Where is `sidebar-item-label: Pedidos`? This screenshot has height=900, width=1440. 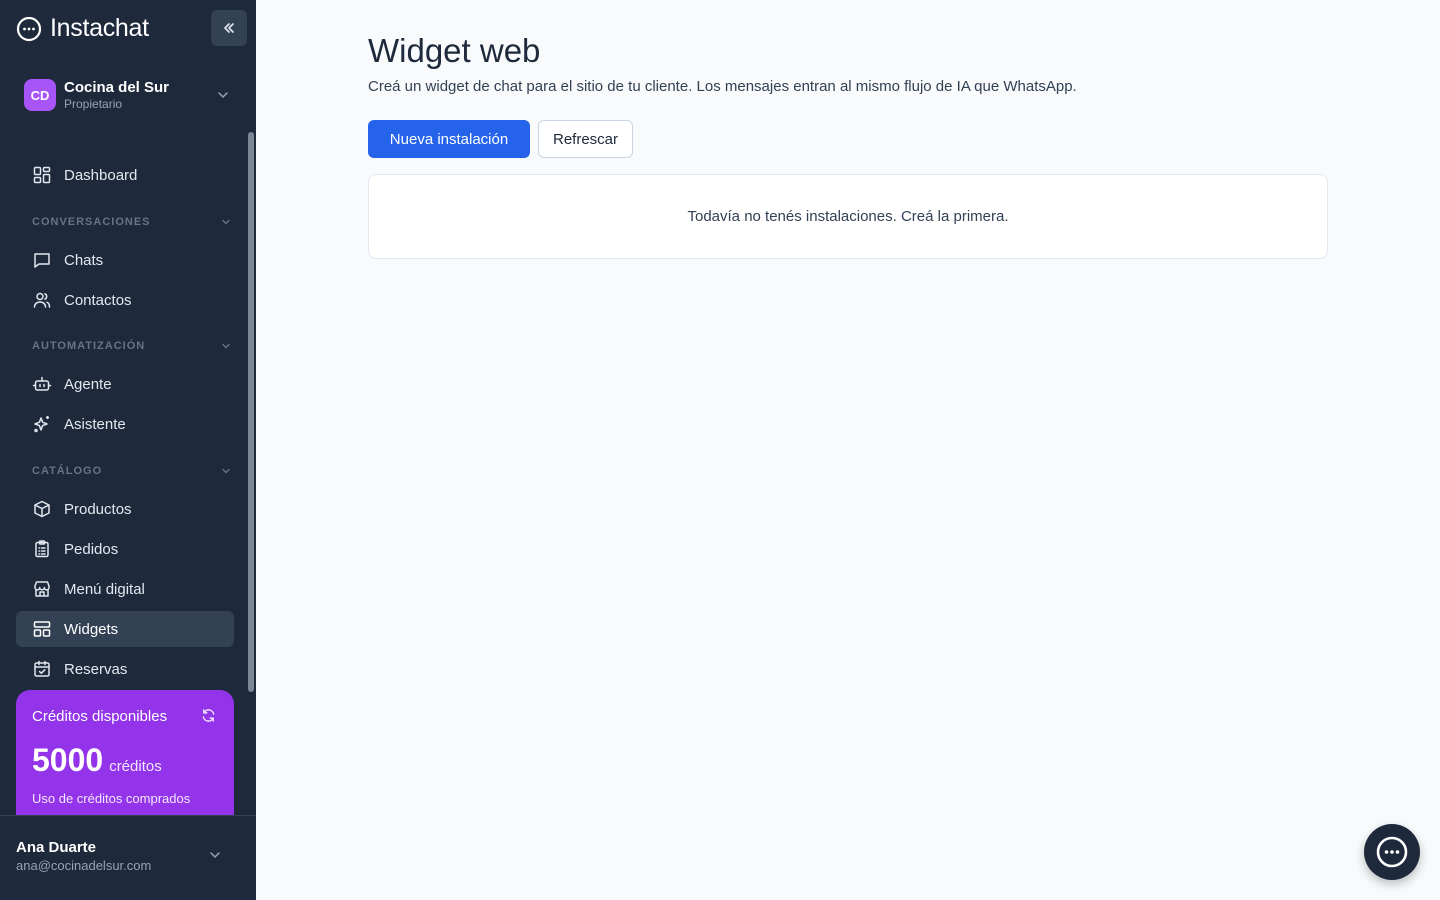
sidebar-item-label: Pedidos is located at coordinates (91, 549).